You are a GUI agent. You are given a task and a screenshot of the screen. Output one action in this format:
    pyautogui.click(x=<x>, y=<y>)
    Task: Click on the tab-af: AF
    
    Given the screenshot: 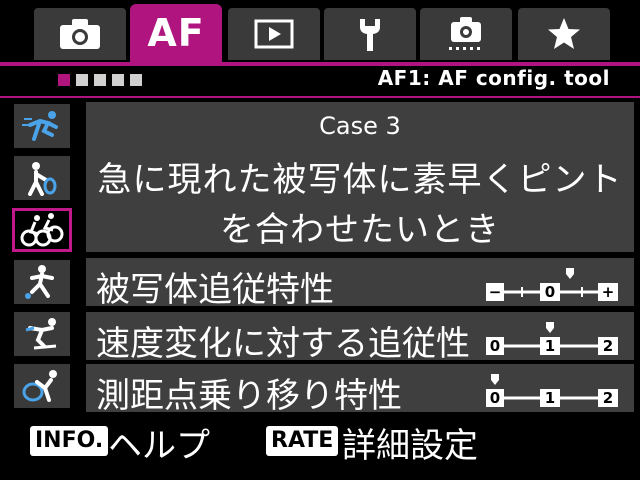 What is the action you would take?
    pyautogui.click(x=176, y=33)
    